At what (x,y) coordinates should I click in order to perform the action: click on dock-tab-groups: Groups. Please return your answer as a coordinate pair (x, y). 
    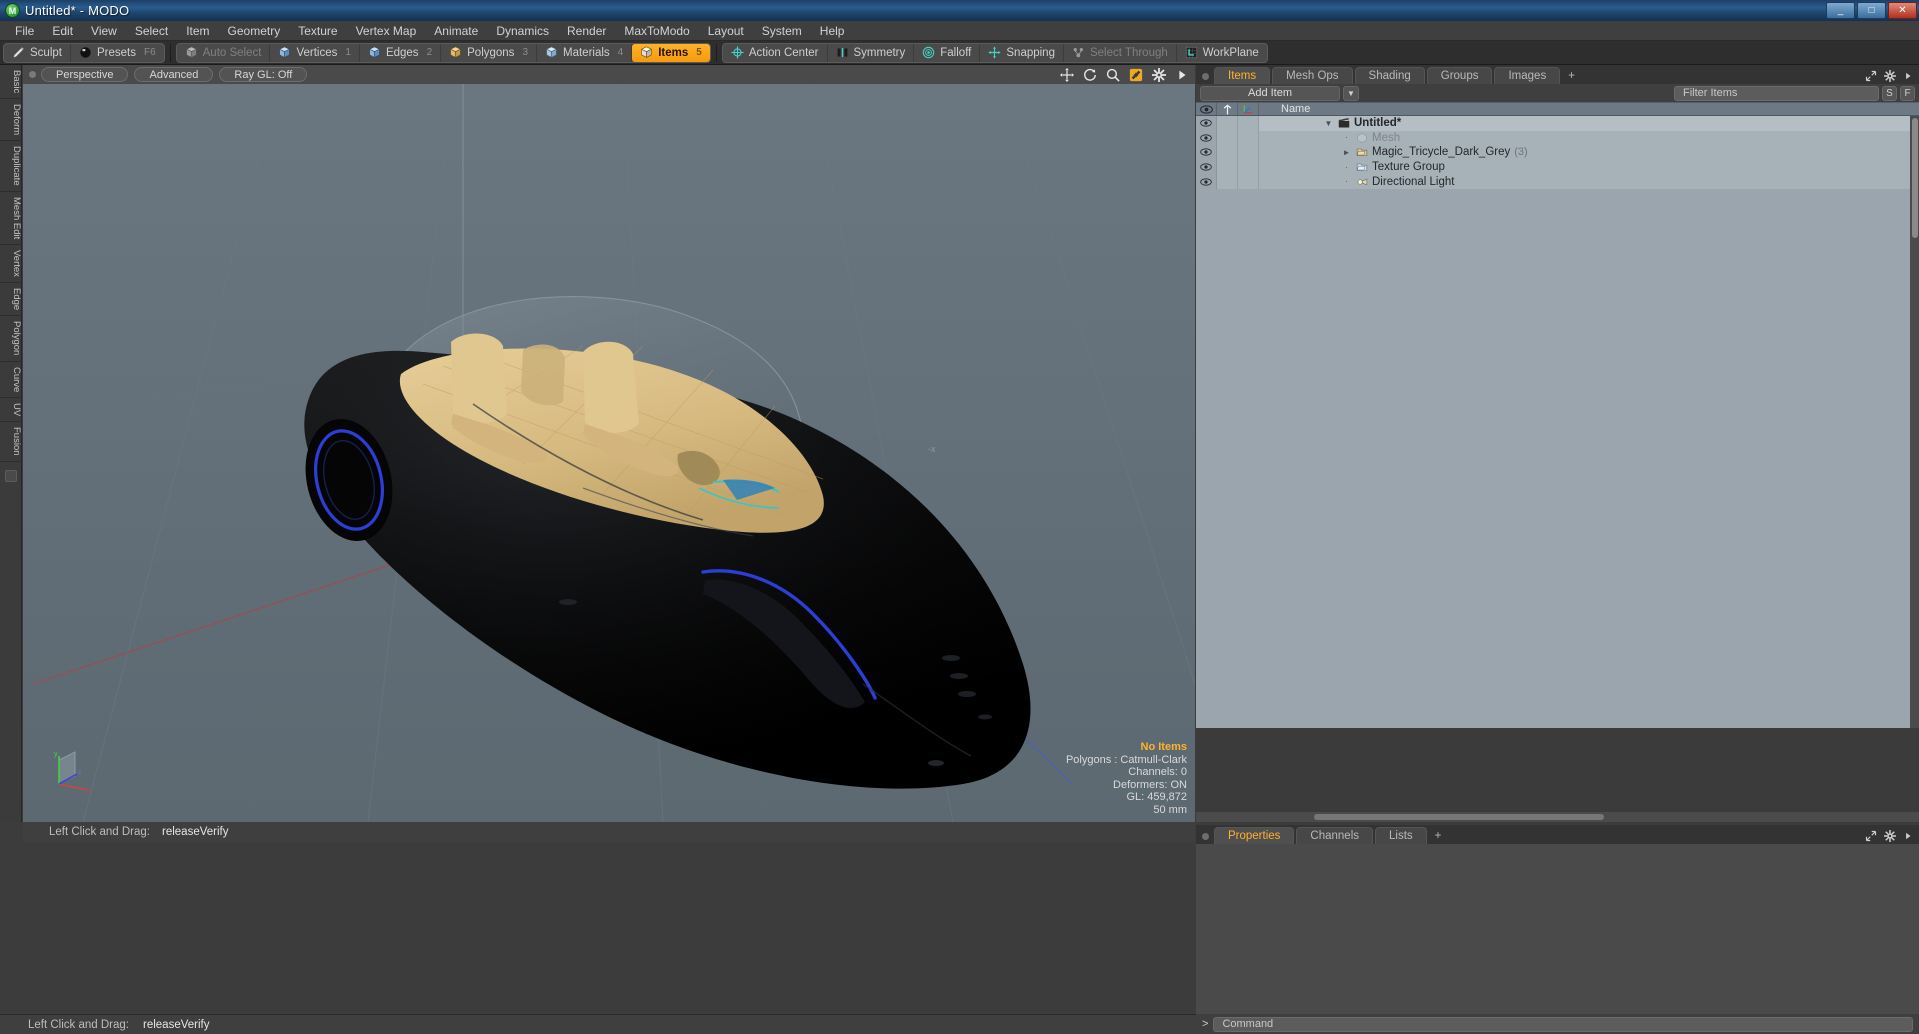
    Looking at the image, I should click on (1459, 75).